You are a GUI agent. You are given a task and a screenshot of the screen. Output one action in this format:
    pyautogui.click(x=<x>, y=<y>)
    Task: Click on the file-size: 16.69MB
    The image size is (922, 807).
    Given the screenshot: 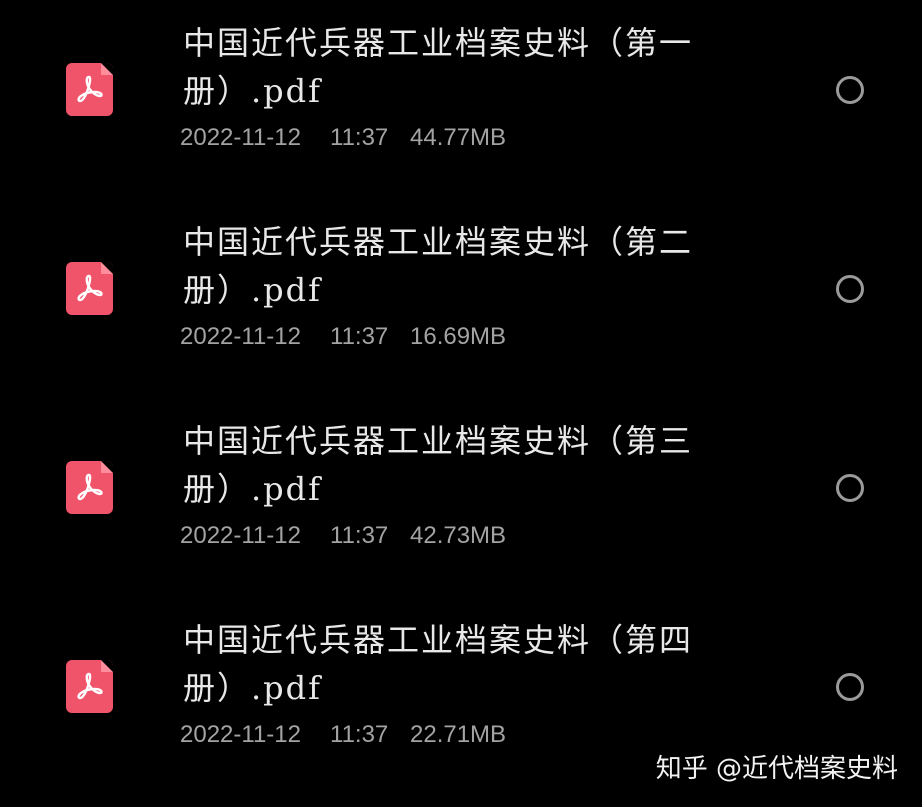 What is the action you would take?
    pyautogui.click(x=458, y=336)
    